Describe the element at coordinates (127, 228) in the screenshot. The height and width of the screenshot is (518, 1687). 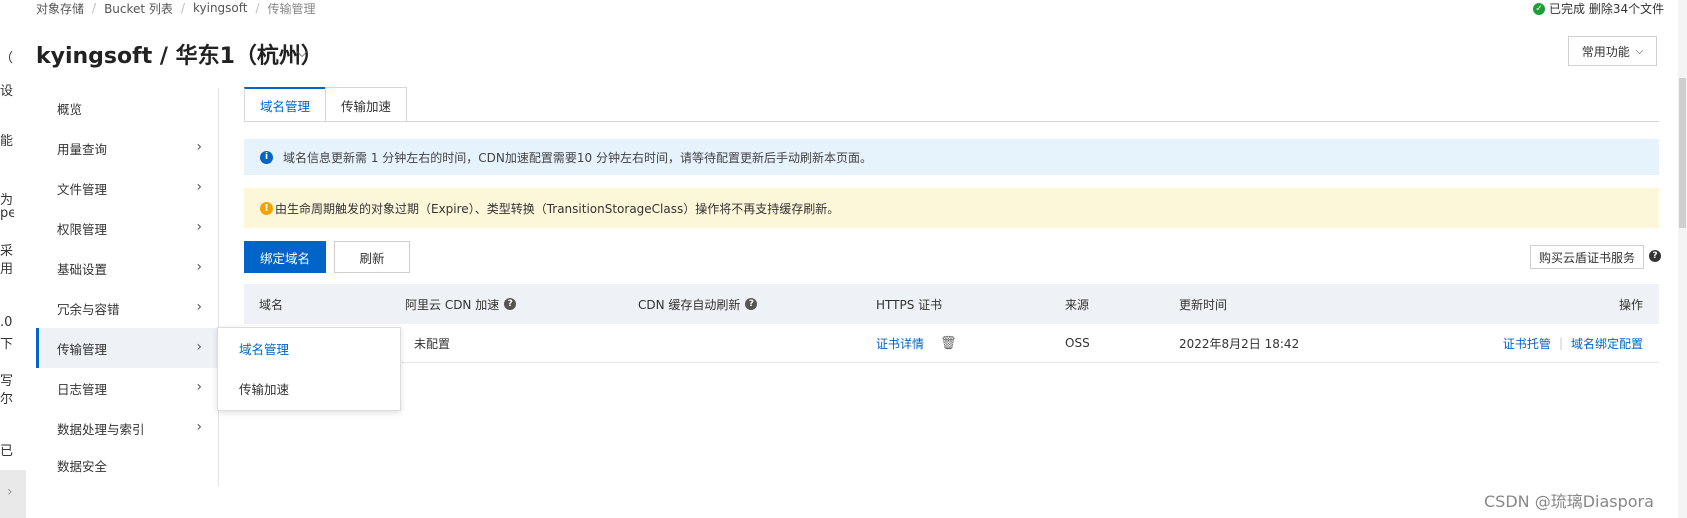
I see `sidebar-item-permissions: 权限管理 ›` at that location.